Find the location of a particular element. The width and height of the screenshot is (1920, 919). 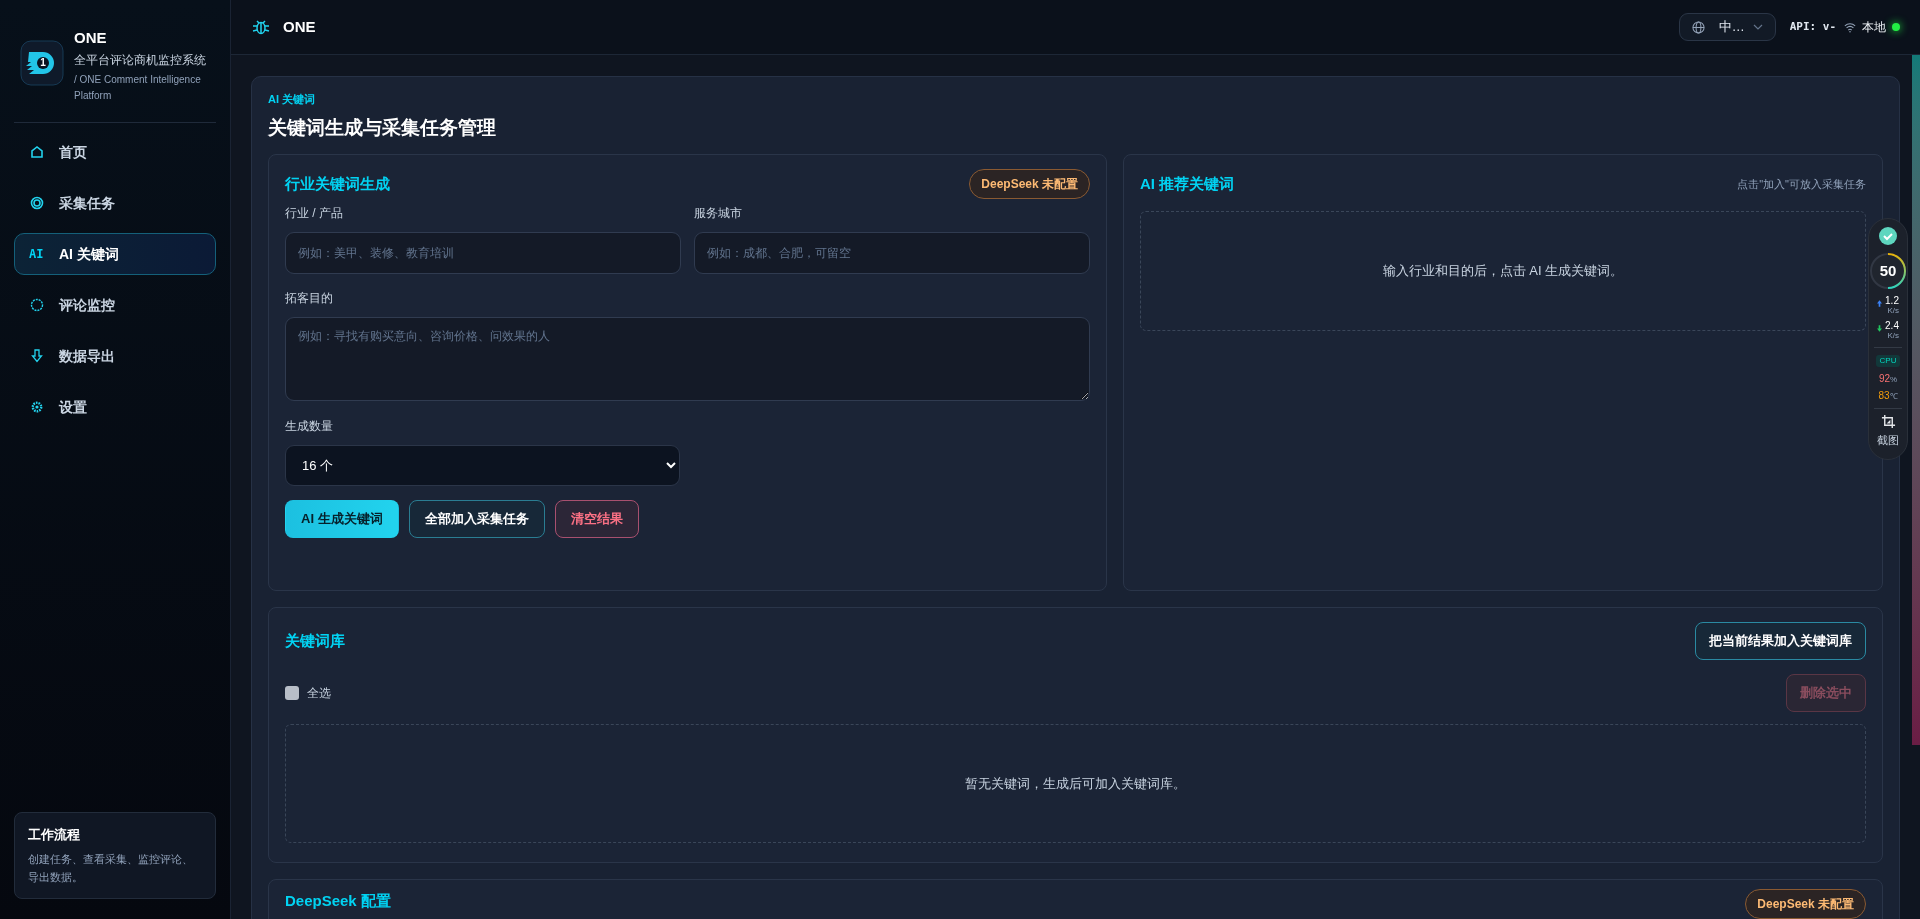

brand-tagline: / ONE Comment Intelligence Platform is located at coordinates (138, 88).